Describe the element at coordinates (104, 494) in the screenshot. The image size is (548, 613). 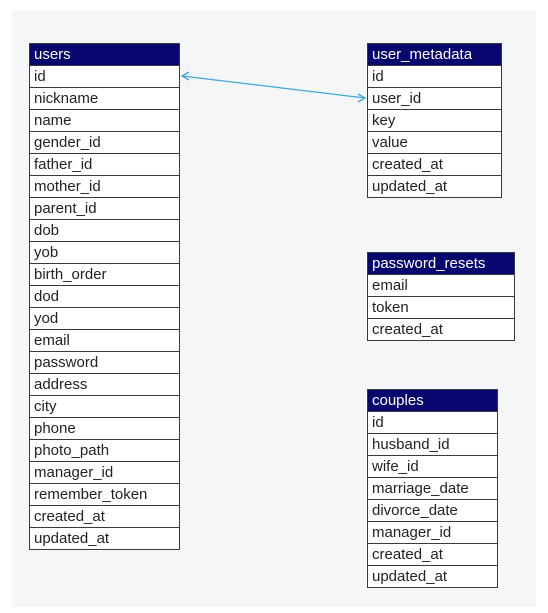
I see `table-column-remember-token: remember_token` at that location.